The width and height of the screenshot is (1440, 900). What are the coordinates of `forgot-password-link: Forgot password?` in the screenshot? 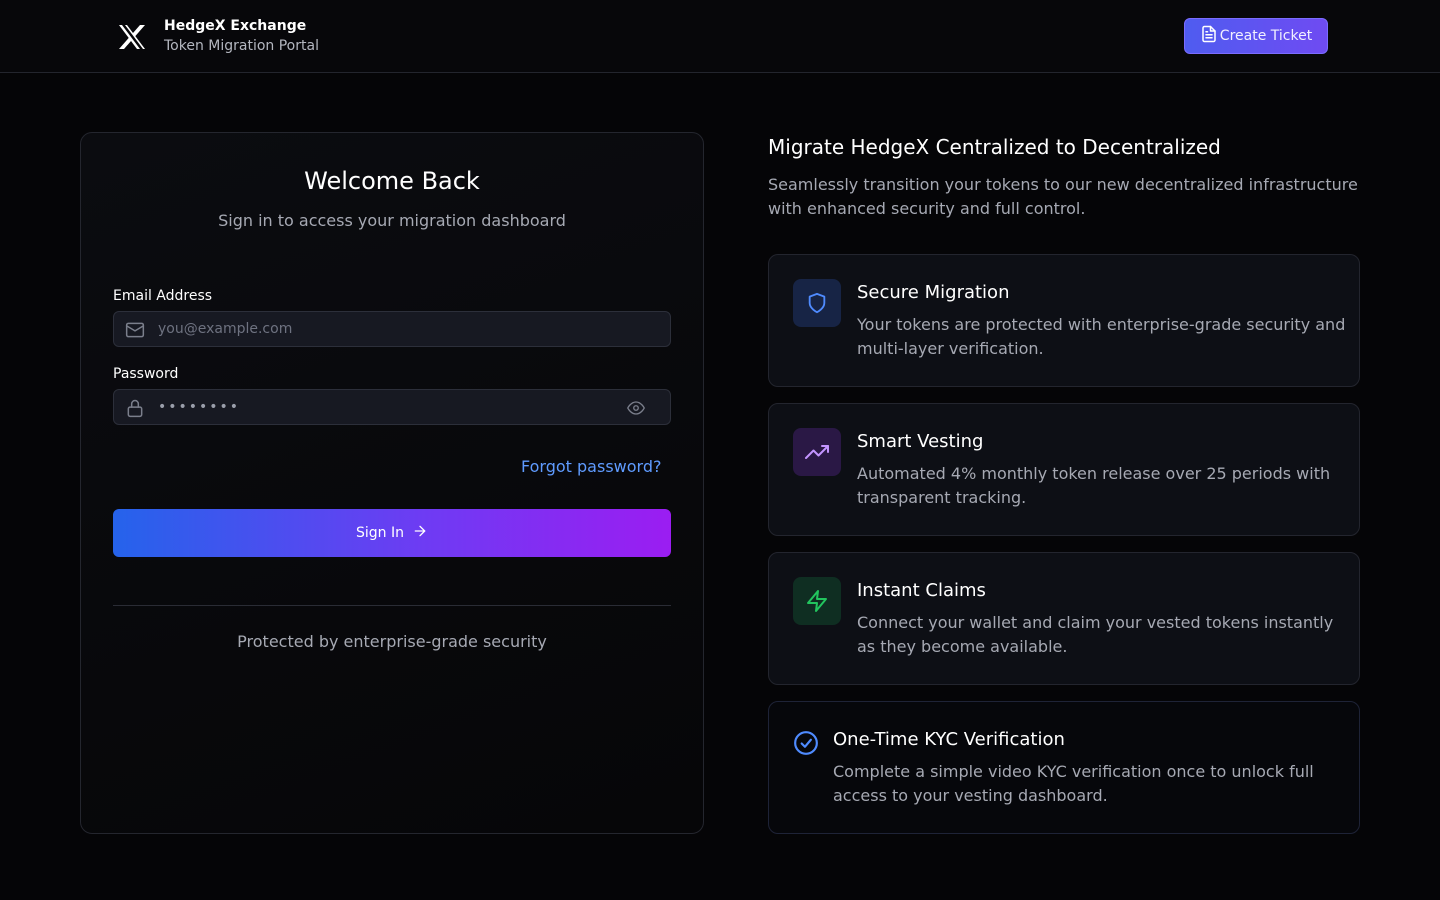 It's located at (591, 466).